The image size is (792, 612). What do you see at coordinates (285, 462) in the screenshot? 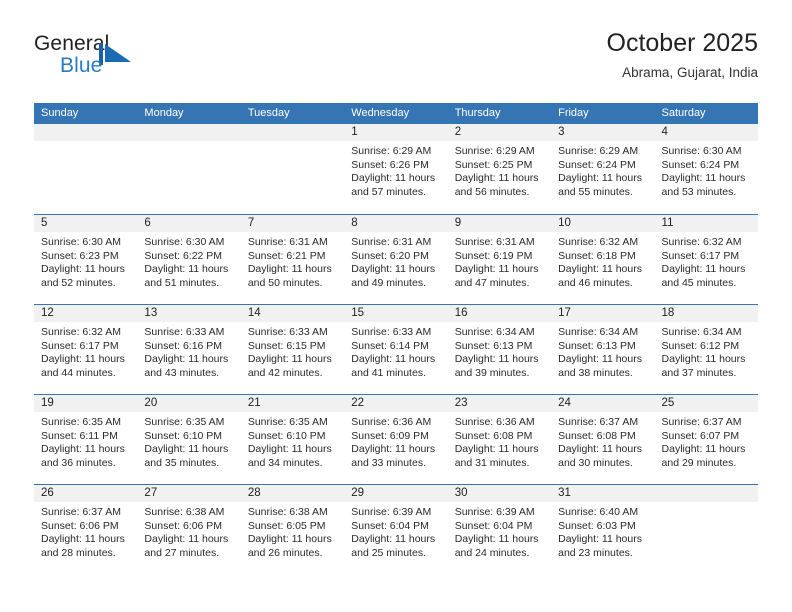
I see `daylight-duration-line2: and 34 minutes.` at bounding box center [285, 462].